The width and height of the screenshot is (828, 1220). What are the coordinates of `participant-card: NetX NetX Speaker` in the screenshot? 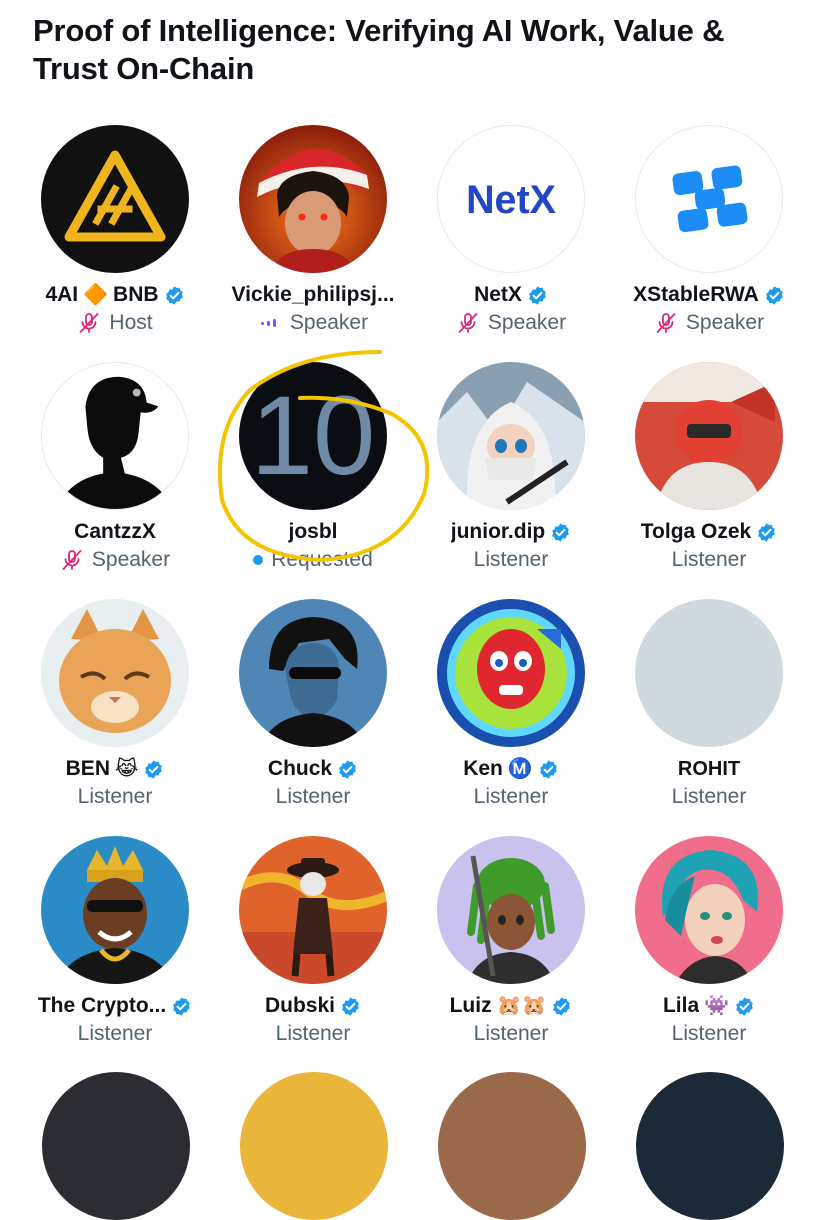 It's located at (511, 243).